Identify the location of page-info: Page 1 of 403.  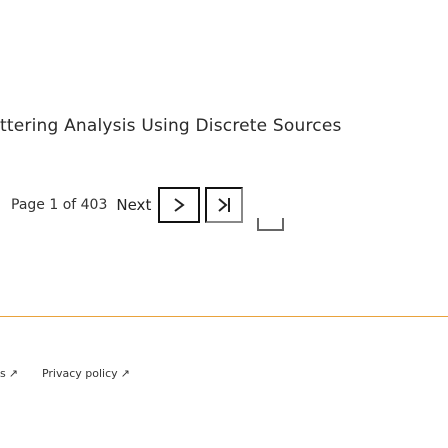
(59, 205).